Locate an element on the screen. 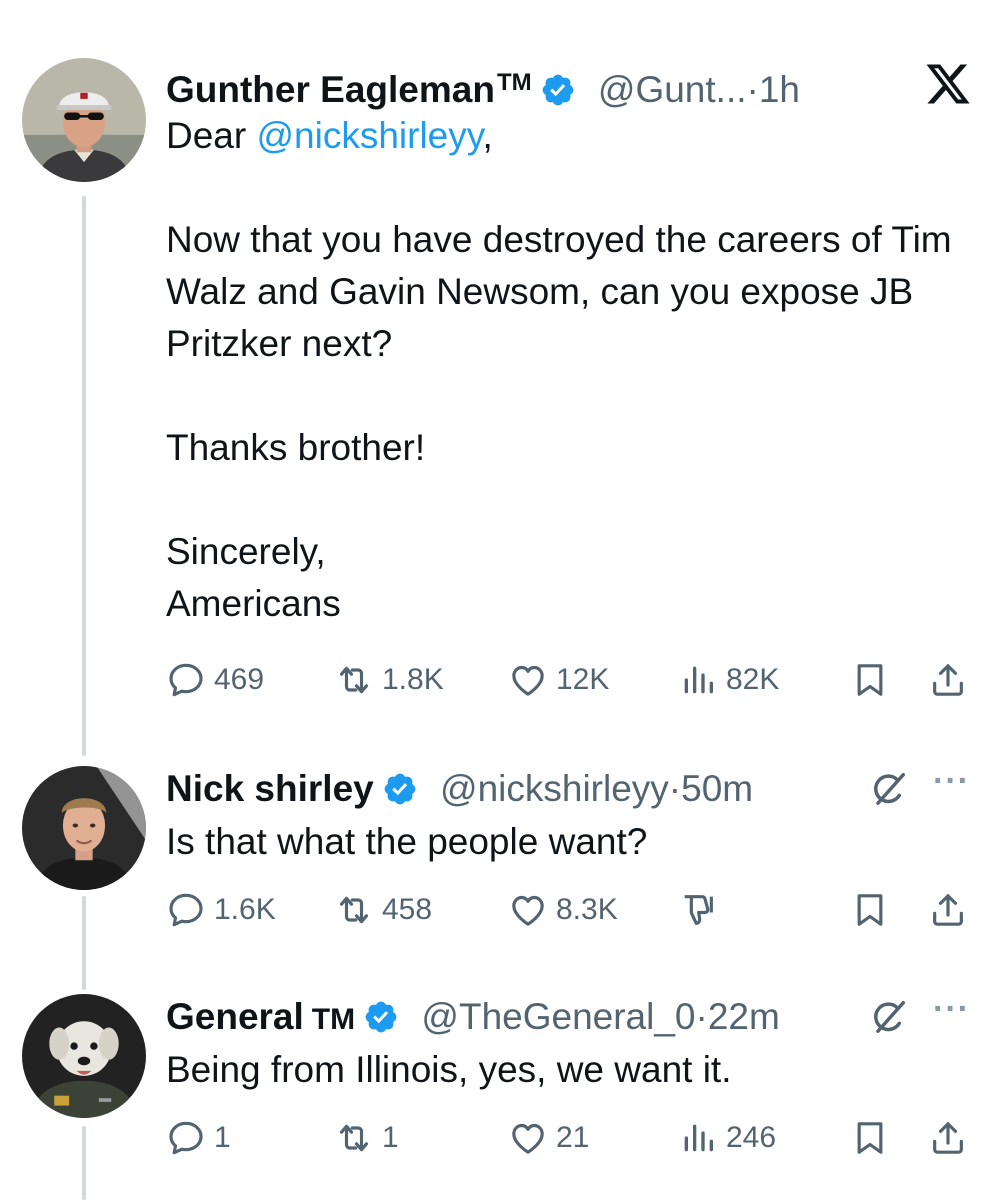 The height and width of the screenshot is (1200, 998). reply-button: 1 is located at coordinates (198, 1138).